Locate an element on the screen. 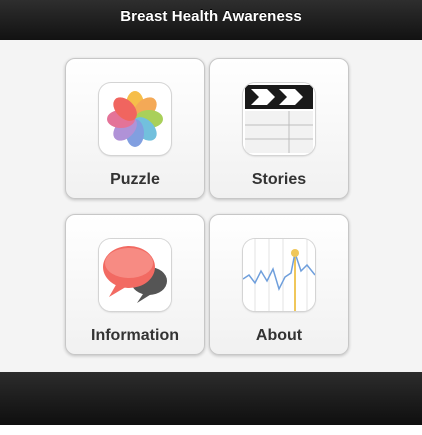 The image size is (422, 435). navigation-bar: Breast Health Awareness is located at coordinates (211, 20).